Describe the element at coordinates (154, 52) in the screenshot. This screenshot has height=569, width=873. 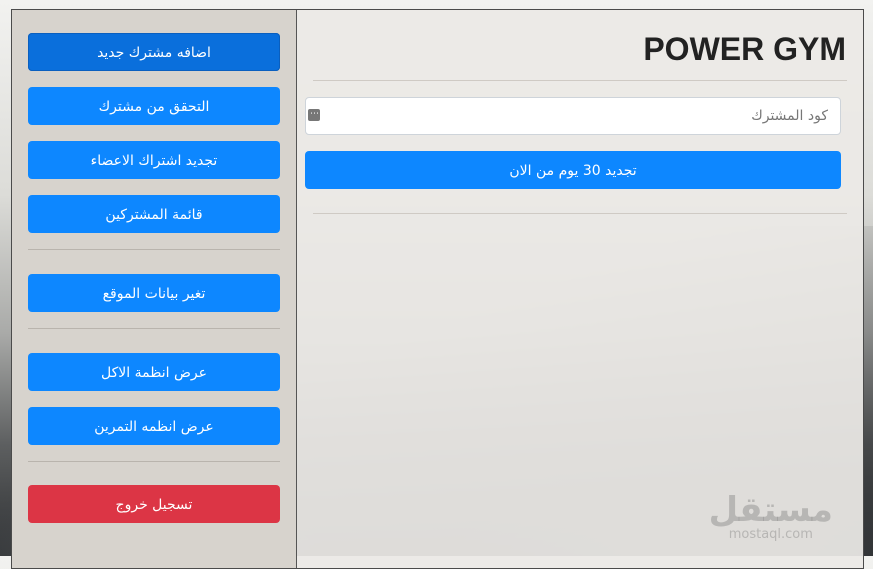
I see `add-member-button: اضافه مشترك جديد` at that location.